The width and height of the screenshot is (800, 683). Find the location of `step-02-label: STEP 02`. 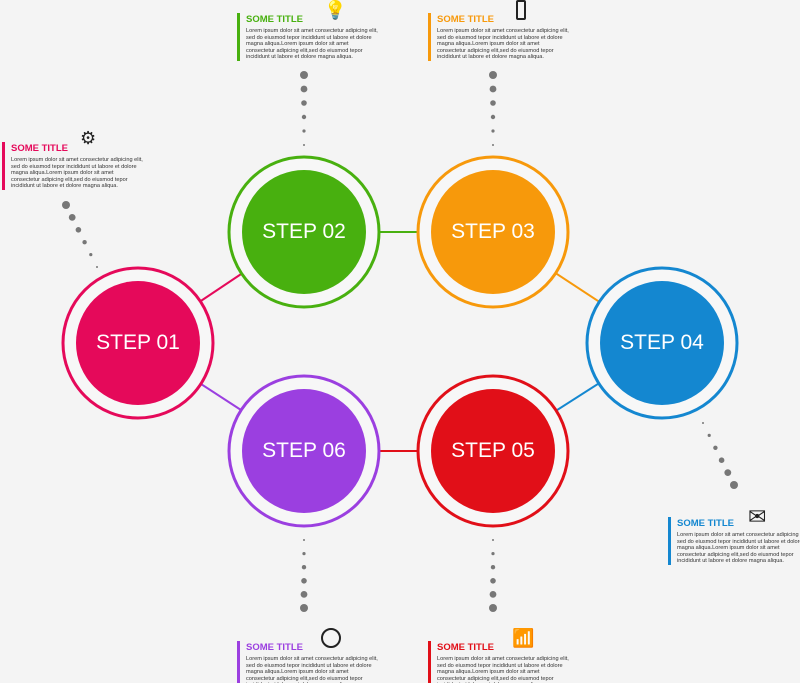

step-02-label: STEP 02 is located at coordinates (304, 231).